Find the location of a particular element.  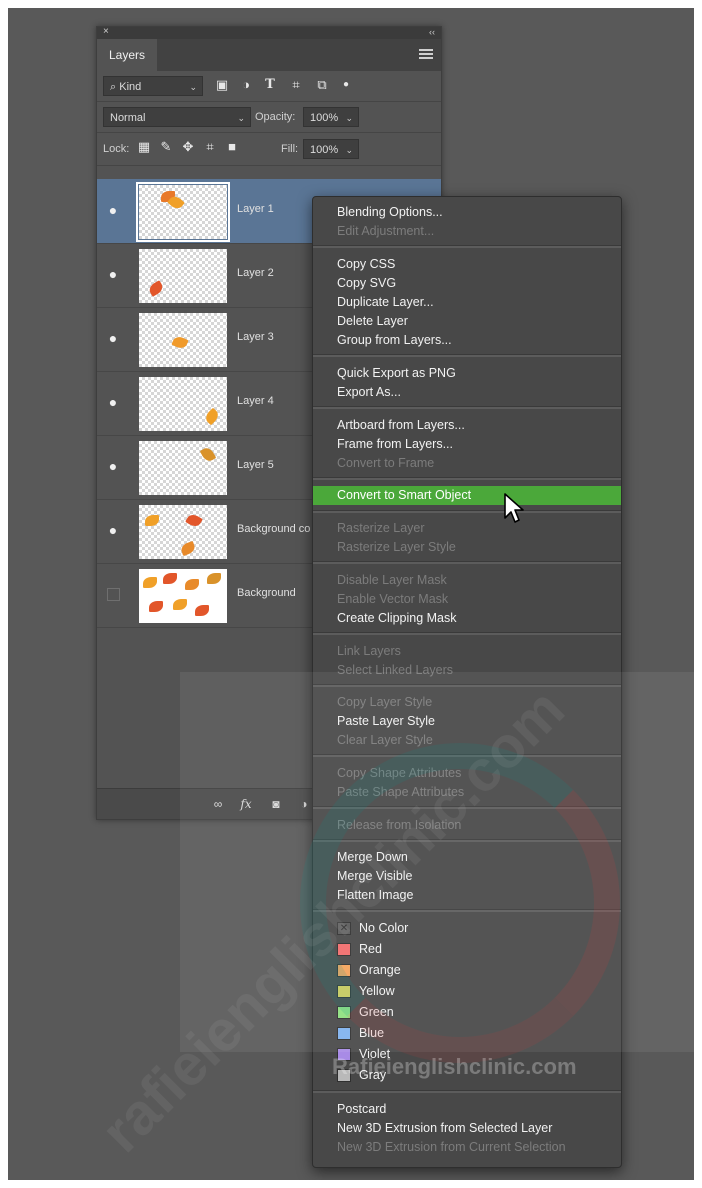

menu-item-3d-extrusion-selected-layer: New 3D Extrusion from Selected Layer is located at coordinates (467, 1128).